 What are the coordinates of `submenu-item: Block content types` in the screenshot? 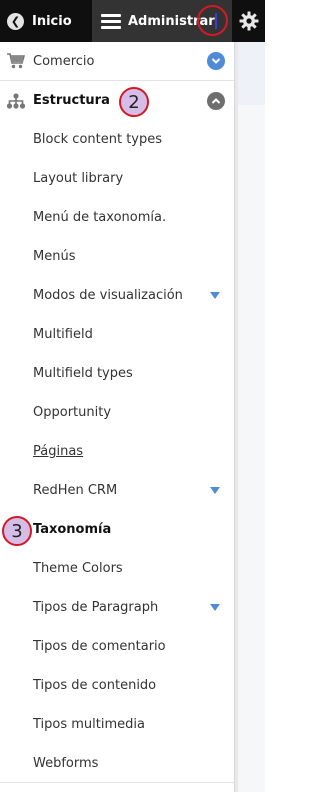 It's located at (117, 139).